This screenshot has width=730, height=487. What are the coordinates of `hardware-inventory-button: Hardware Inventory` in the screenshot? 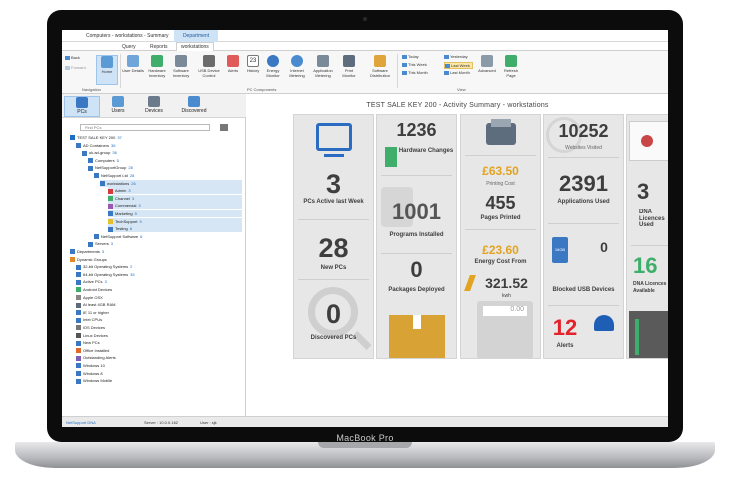 It's located at (157, 66).